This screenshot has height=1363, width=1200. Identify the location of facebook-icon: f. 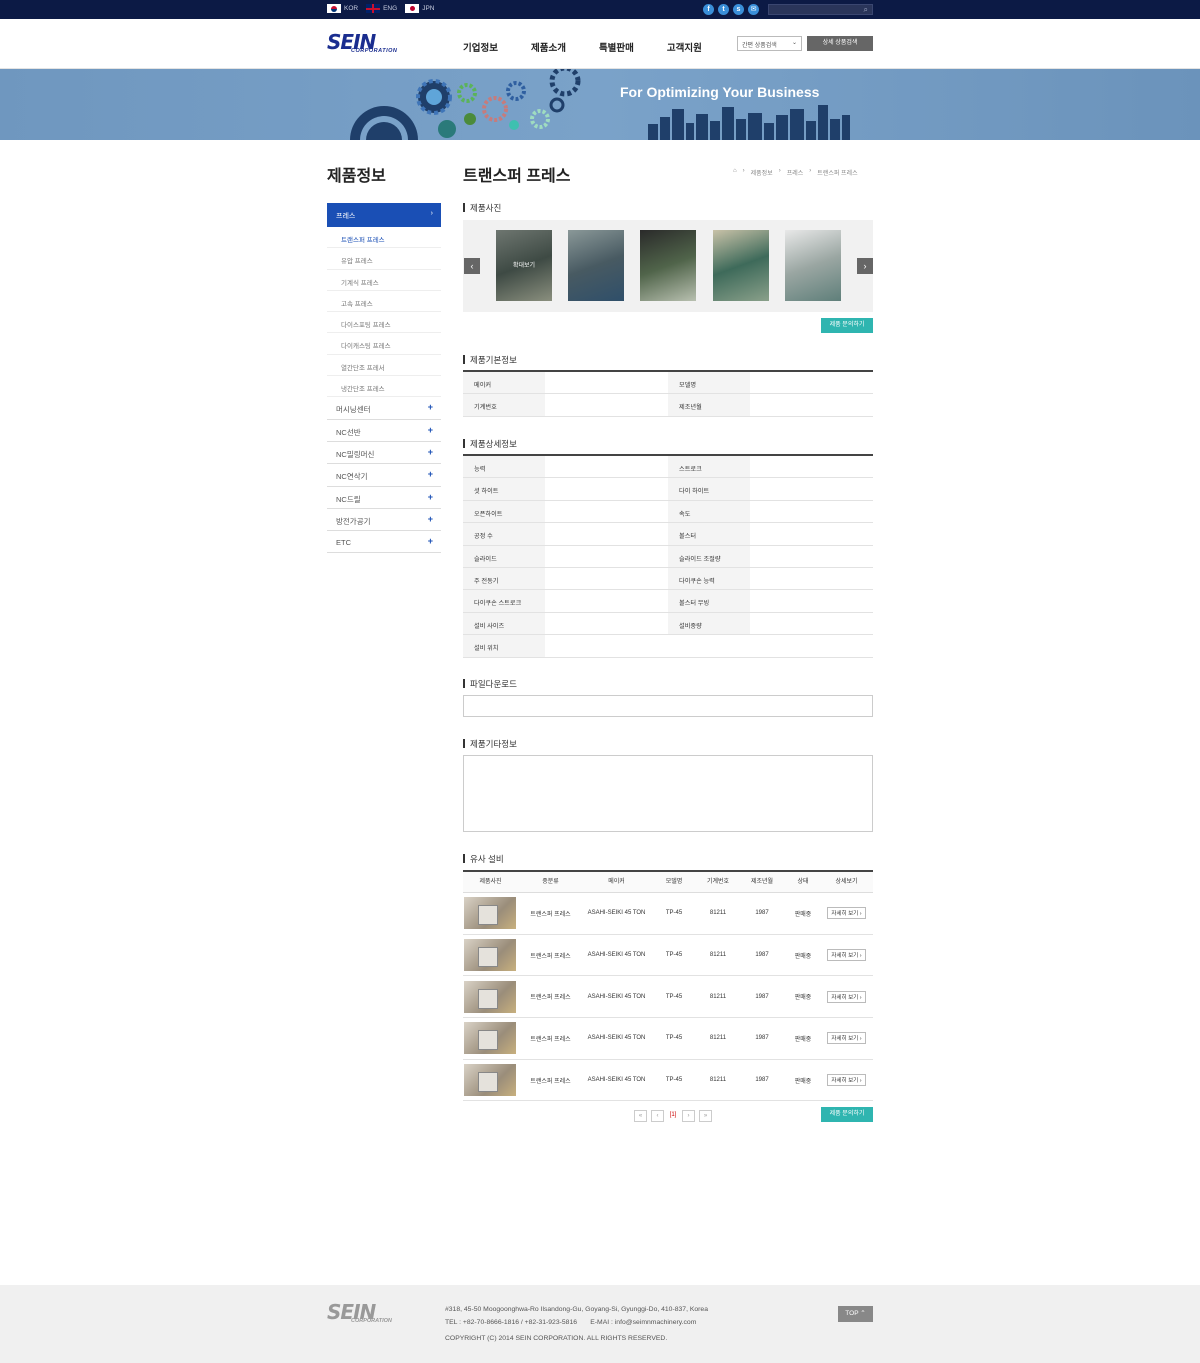
(708, 9).